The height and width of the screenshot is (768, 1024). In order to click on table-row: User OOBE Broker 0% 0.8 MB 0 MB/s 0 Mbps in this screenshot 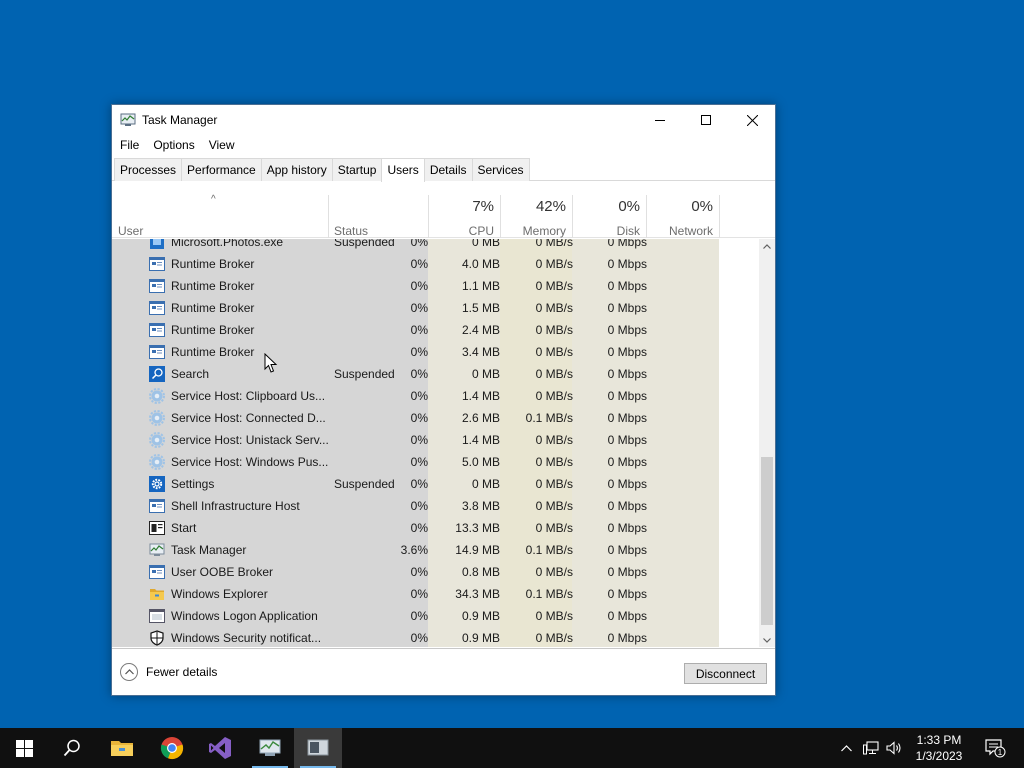, I will do `click(435, 572)`.